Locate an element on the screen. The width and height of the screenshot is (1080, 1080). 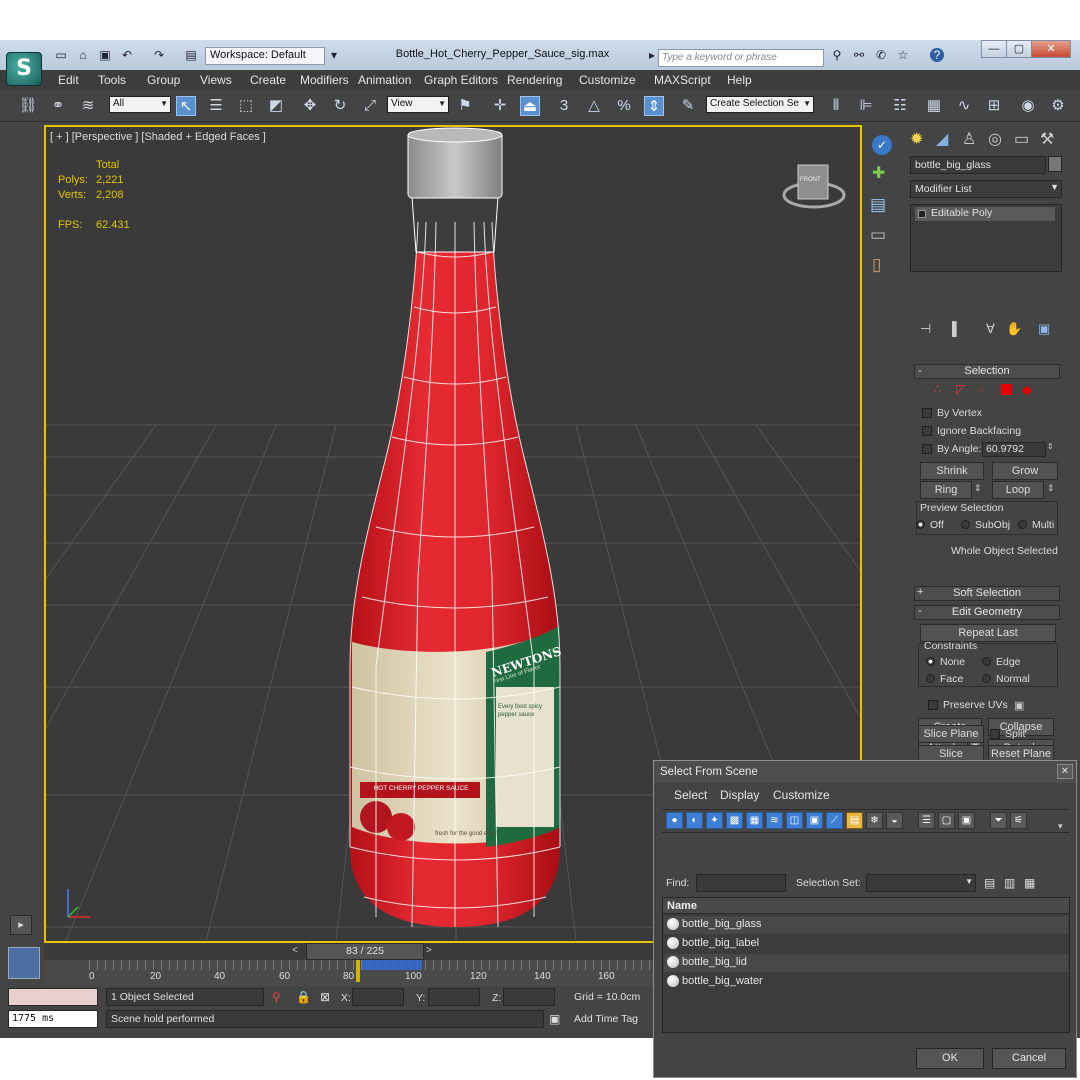
rectangular-selection-icon: ⬚ is located at coordinates (246, 106).